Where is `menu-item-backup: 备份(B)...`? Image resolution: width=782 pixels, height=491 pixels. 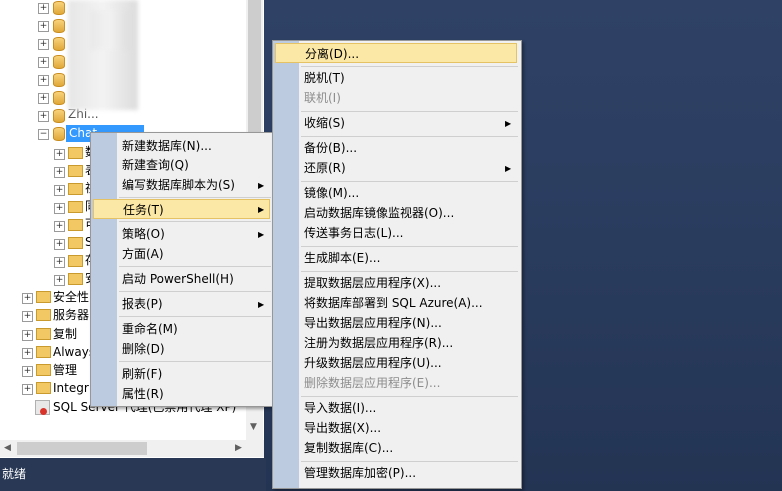 menu-item-backup: 备份(B)... is located at coordinates (330, 148).